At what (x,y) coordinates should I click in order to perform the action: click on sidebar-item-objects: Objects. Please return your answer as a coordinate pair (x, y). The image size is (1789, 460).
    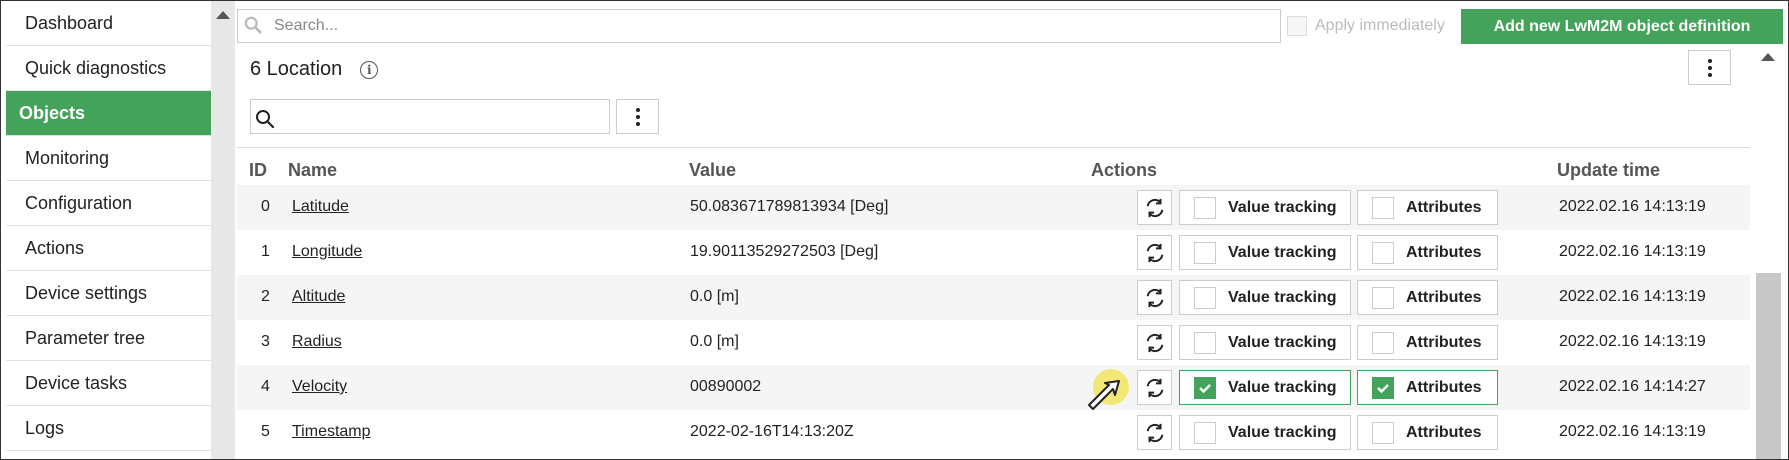
    Looking at the image, I should click on (108, 113).